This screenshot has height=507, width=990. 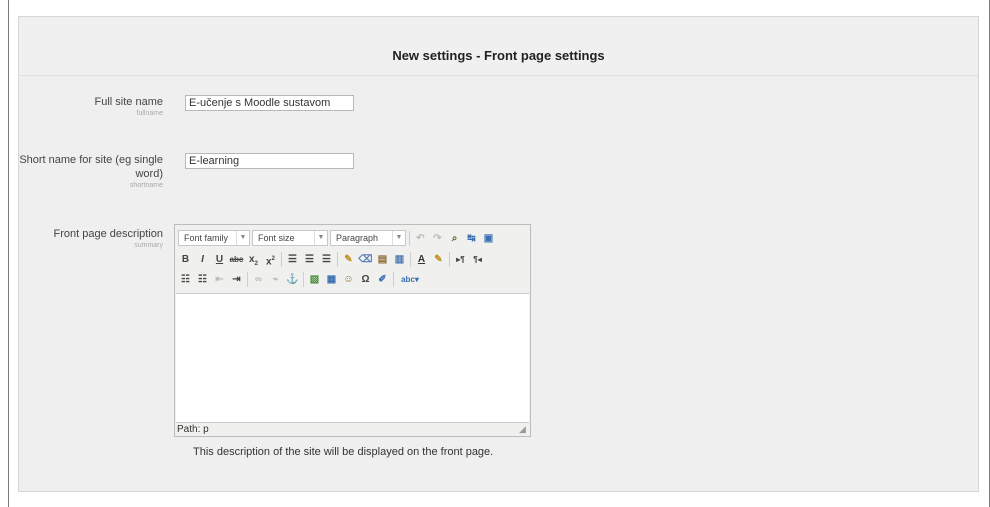 I want to click on background-color-icon: ✎, so click(x=438, y=259).